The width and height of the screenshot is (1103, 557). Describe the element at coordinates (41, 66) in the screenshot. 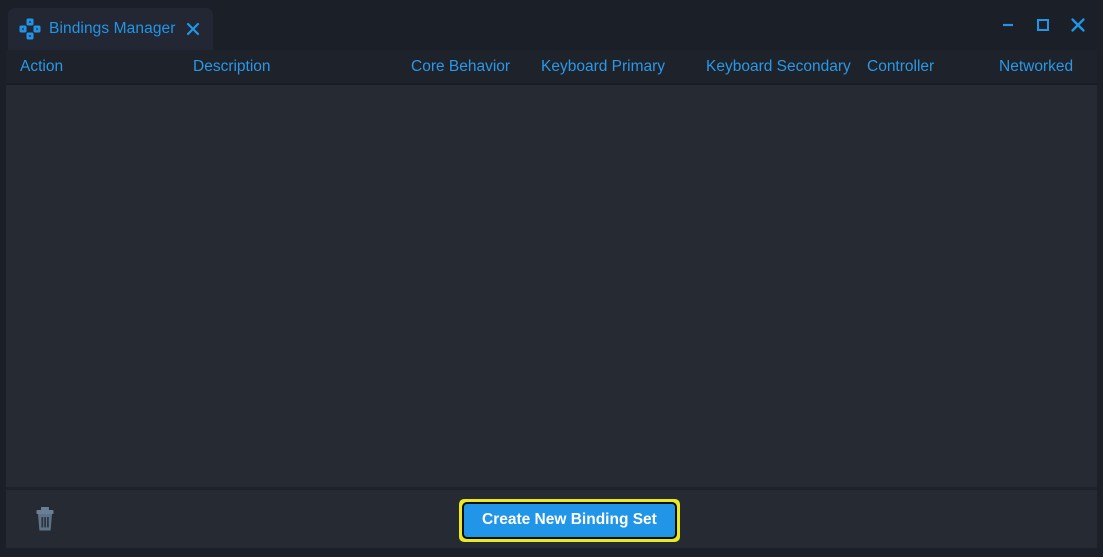

I see `column-header-action: Action` at that location.